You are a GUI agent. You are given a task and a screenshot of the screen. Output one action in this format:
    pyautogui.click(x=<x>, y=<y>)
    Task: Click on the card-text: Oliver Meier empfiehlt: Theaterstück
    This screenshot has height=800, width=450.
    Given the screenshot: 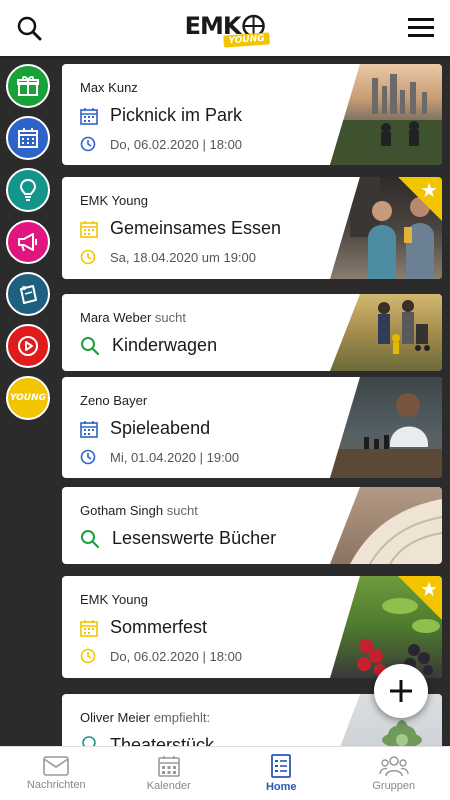 What is the action you would take?
    pyautogui.click(x=206, y=728)
    